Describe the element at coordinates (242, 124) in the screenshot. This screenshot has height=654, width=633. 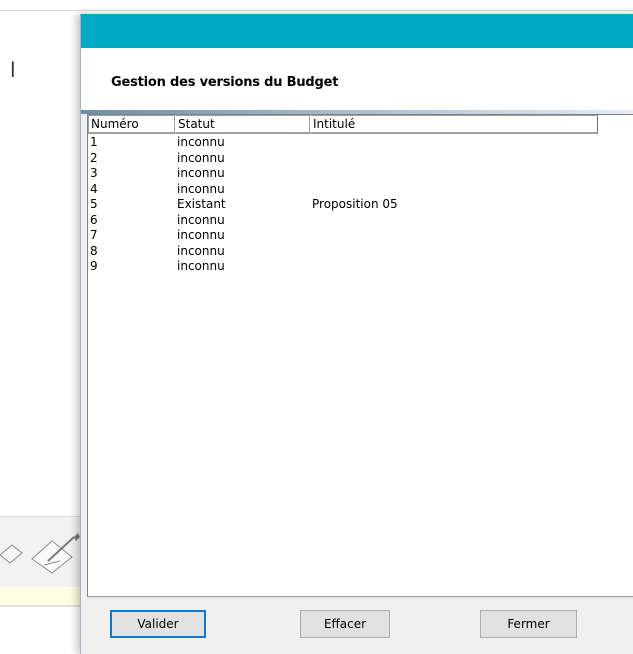
I see `column-header-statut: Statut` at that location.